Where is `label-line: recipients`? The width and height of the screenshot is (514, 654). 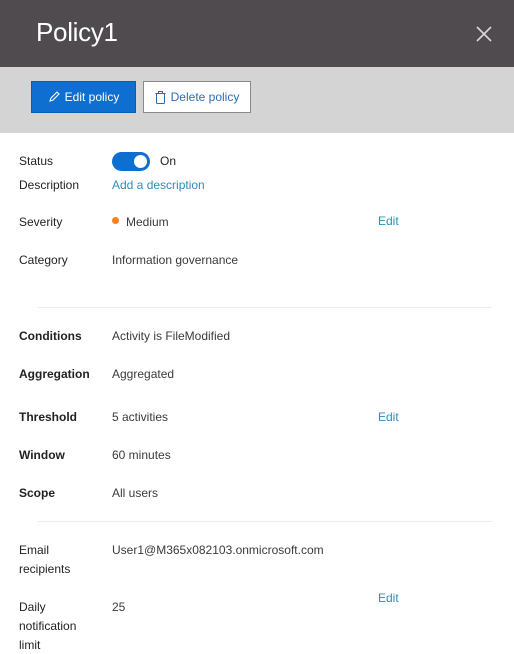 label-line: recipients is located at coordinates (45, 569).